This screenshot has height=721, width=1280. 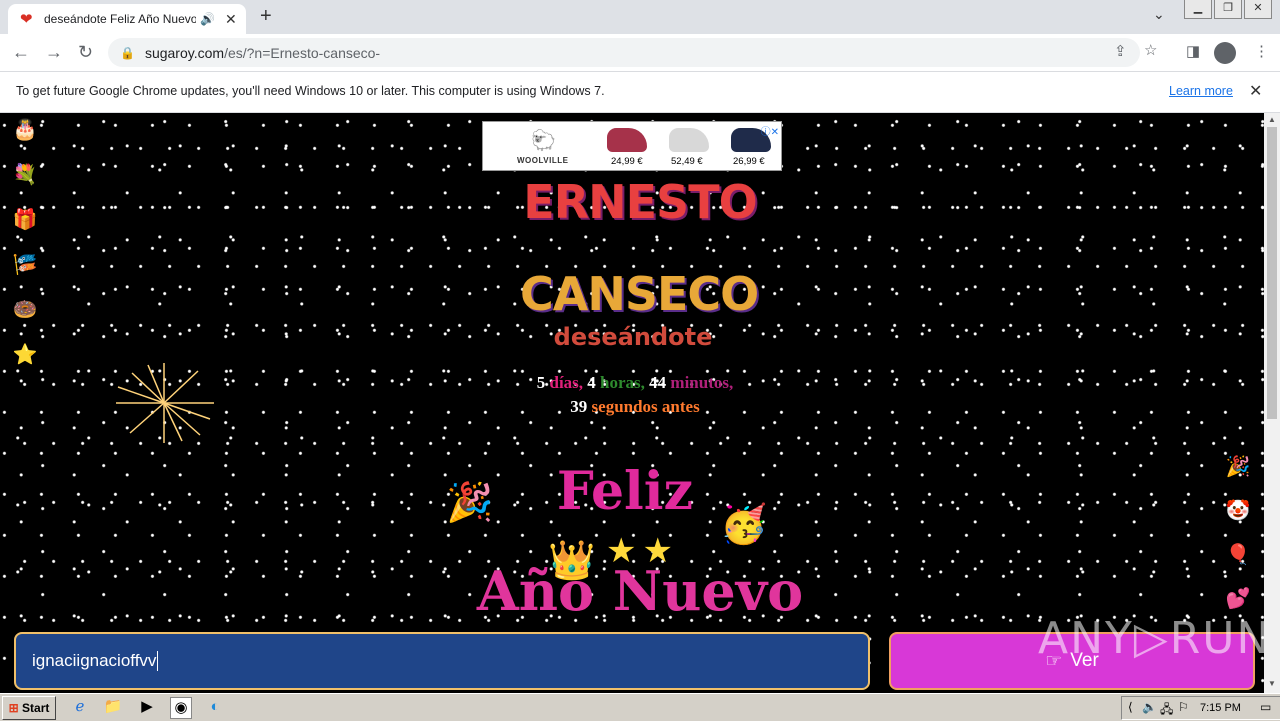 I want to click on bunting-icon: 🎏, so click(x=25, y=265).